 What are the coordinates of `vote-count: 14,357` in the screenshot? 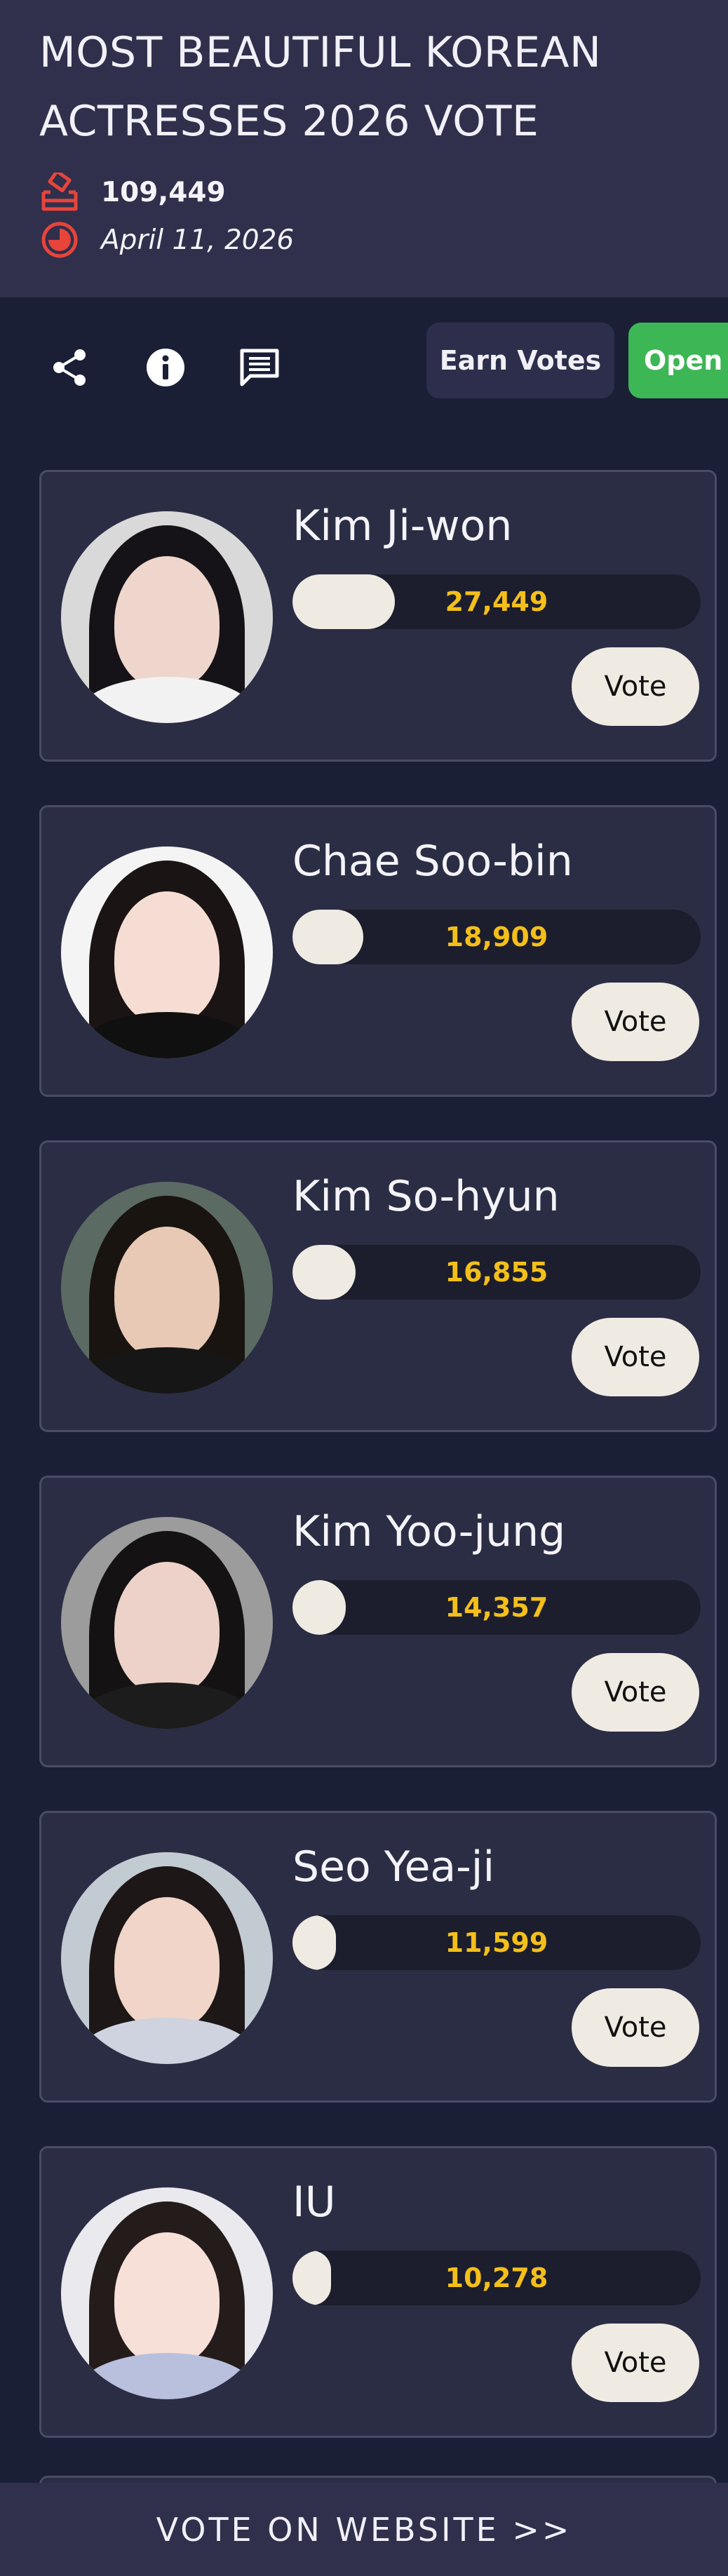 It's located at (496, 1607).